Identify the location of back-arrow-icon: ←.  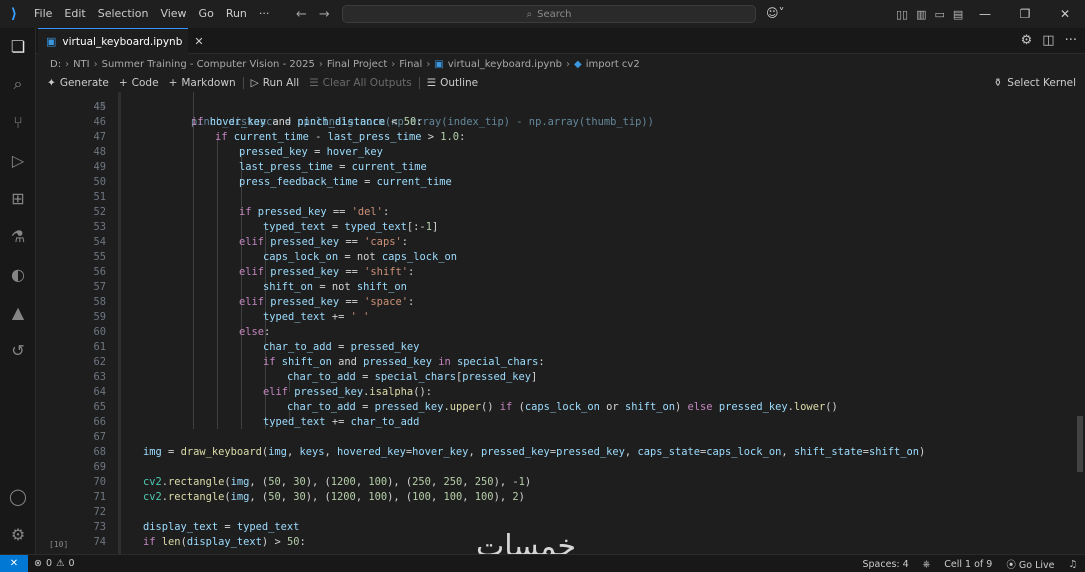
(301, 14).